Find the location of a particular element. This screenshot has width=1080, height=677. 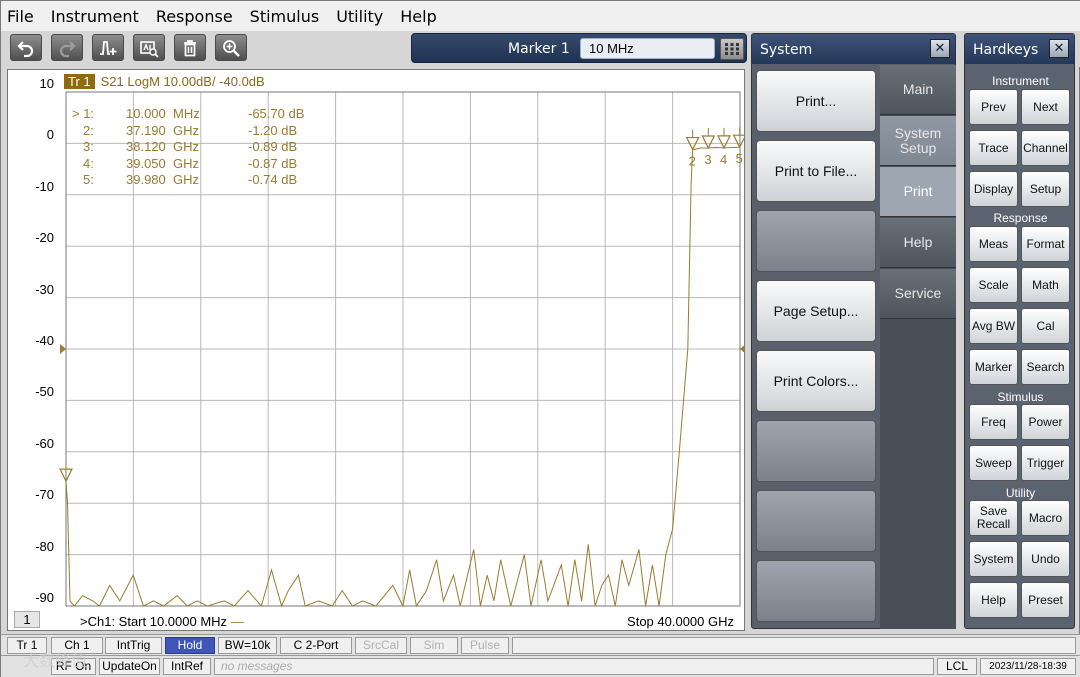

y-tick-label: -10 is located at coordinates (44, 186).